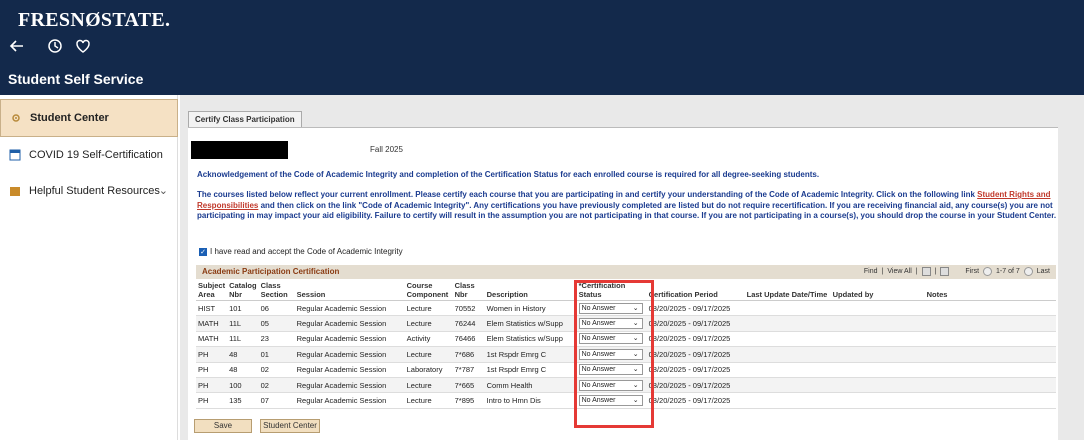 This screenshot has height=440, width=1084. I want to click on favorite-heart-icon, so click(83, 46).